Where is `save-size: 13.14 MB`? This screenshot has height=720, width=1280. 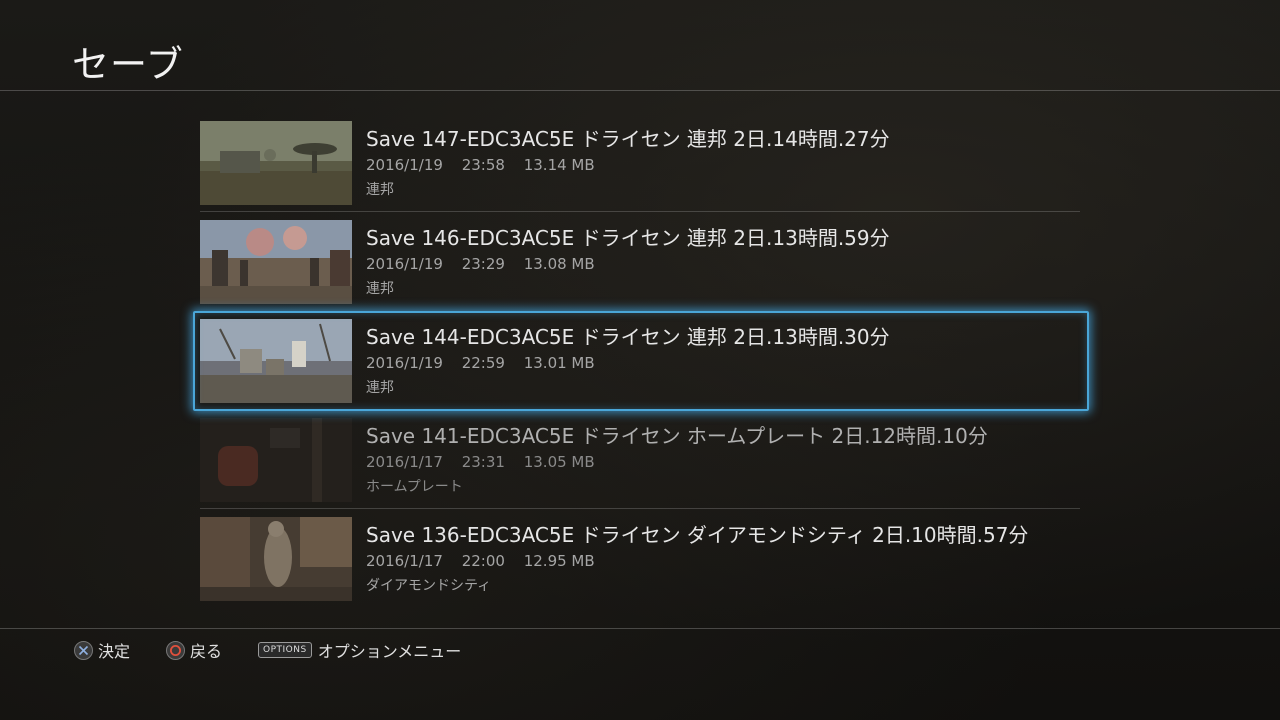 save-size: 13.14 MB is located at coordinates (559, 165).